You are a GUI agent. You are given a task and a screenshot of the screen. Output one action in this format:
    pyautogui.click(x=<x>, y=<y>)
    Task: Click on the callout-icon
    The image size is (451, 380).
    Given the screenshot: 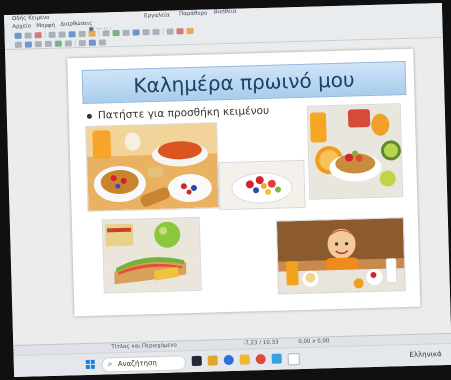 What is the action you would take?
    pyautogui.click(x=102, y=42)
    